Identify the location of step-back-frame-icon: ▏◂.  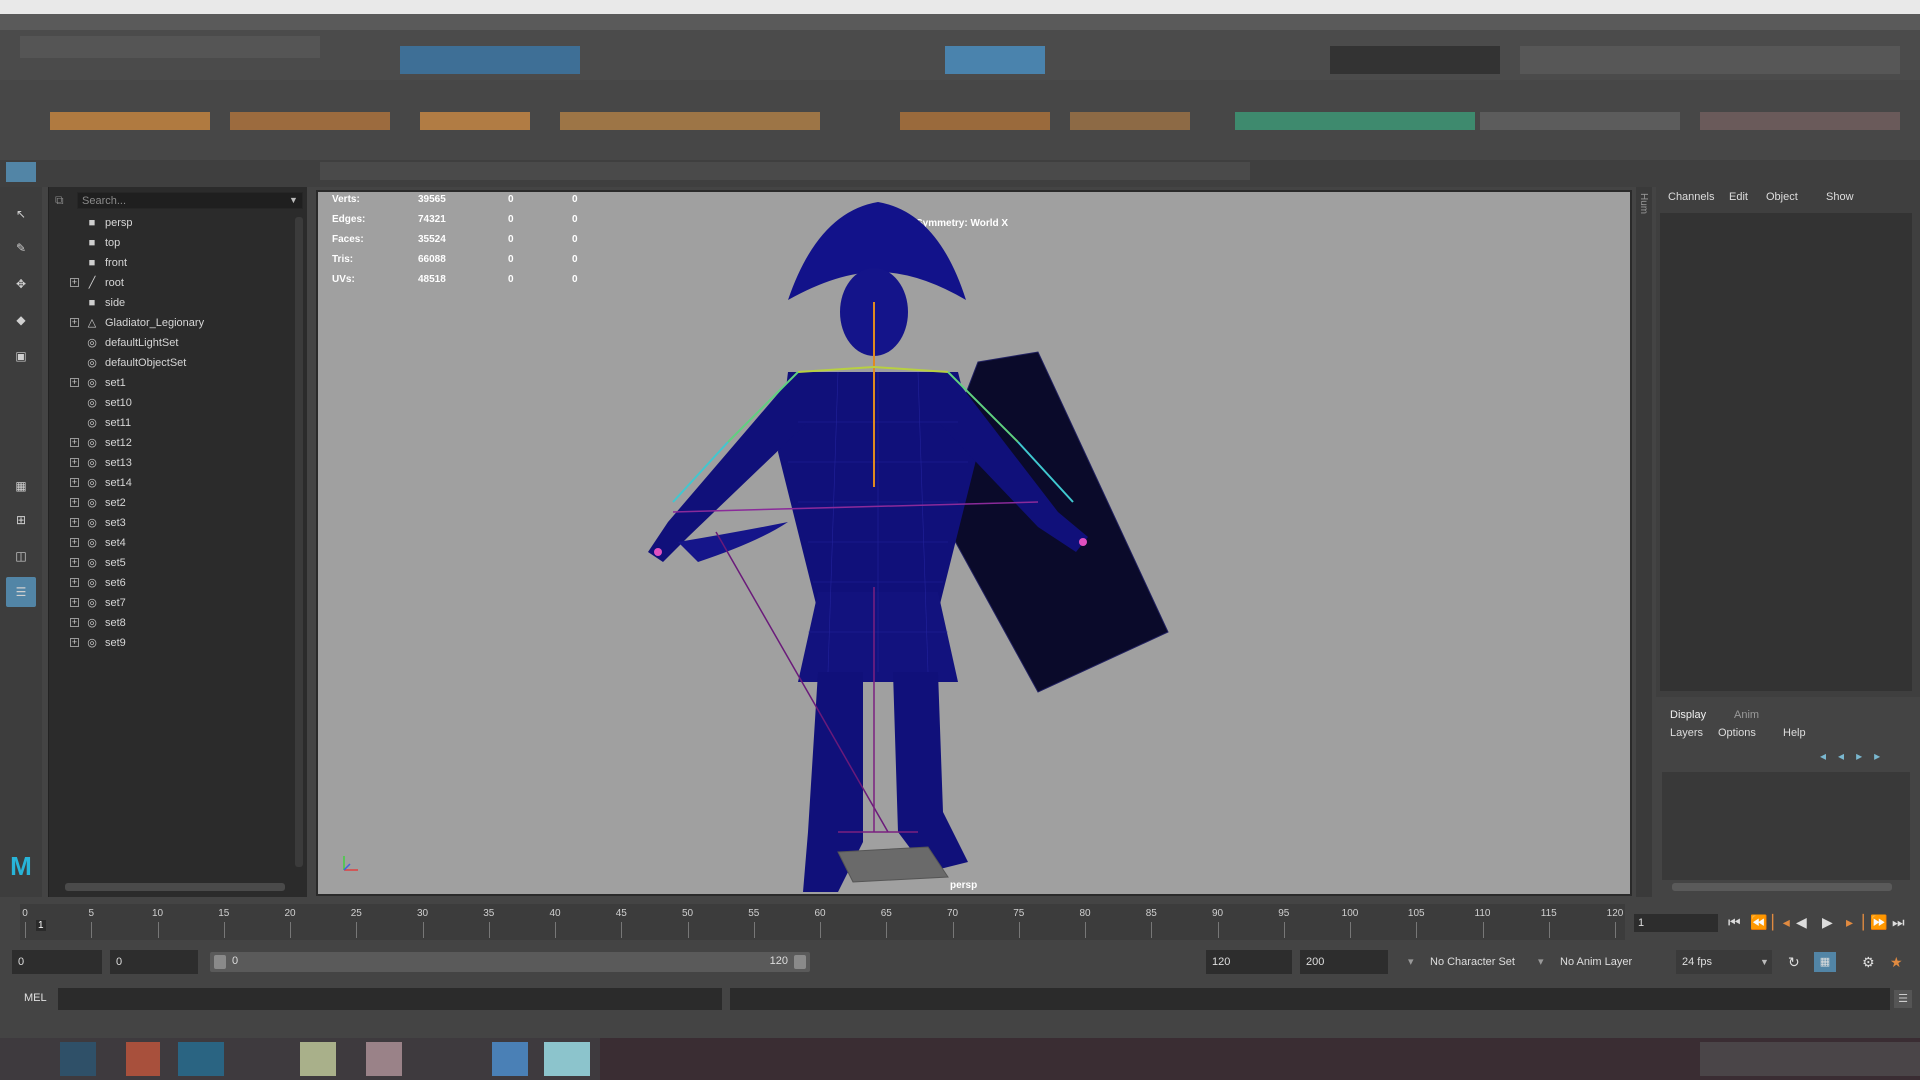
(1781, 922).